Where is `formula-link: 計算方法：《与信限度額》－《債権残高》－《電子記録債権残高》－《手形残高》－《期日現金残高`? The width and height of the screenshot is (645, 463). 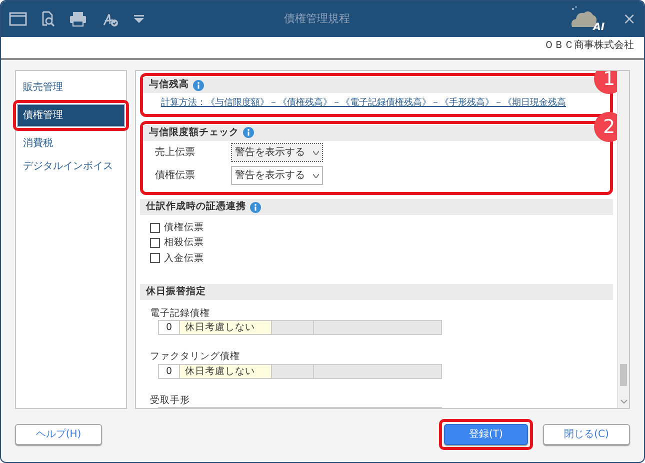 formula-link: 計算方法：《与信限度額》－《債権残高》－《電子記録債権残高》－《手形残高》－《期日現金残高 is located at coordinates (363, 102).